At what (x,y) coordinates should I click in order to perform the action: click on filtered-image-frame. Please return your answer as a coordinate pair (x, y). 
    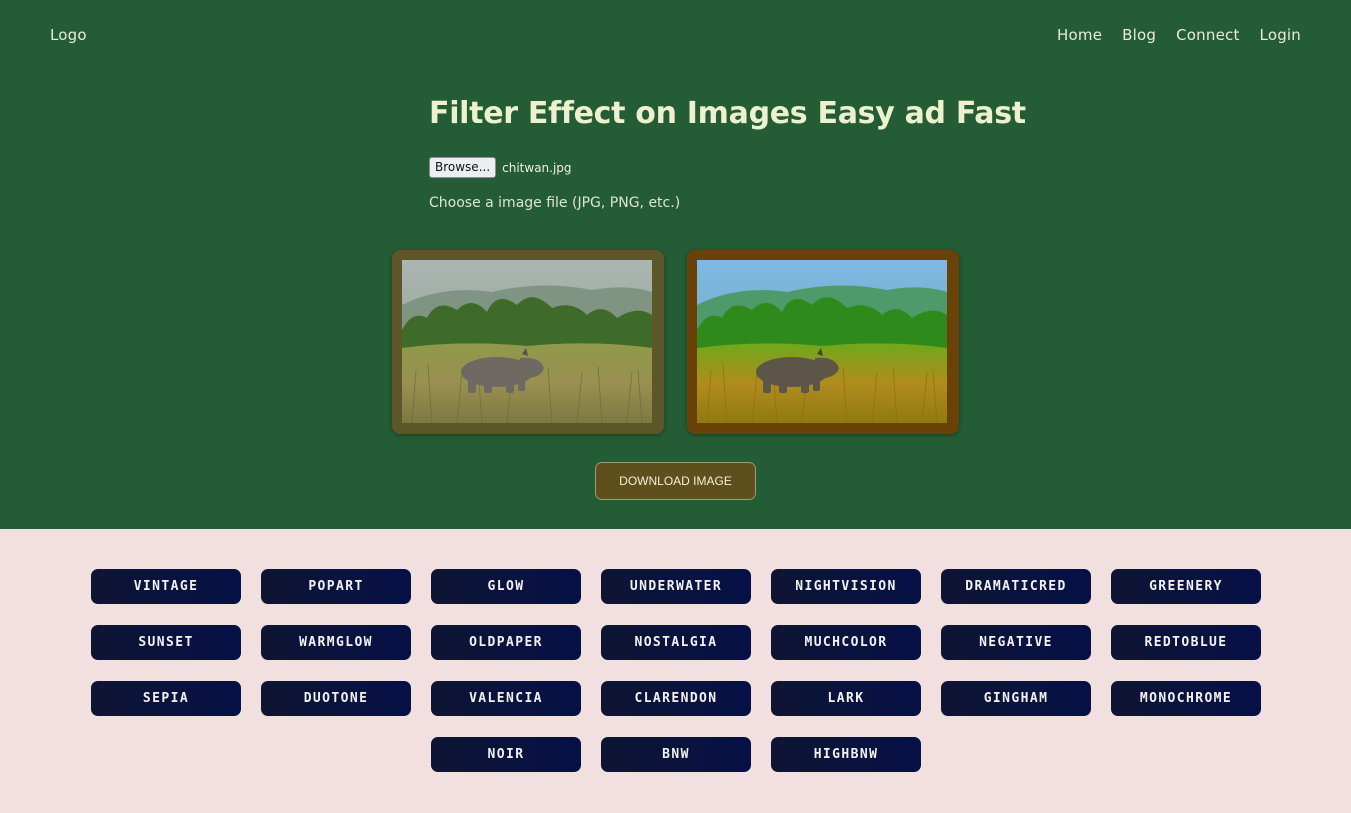
    Looking at the image, I should click on (823, 342).